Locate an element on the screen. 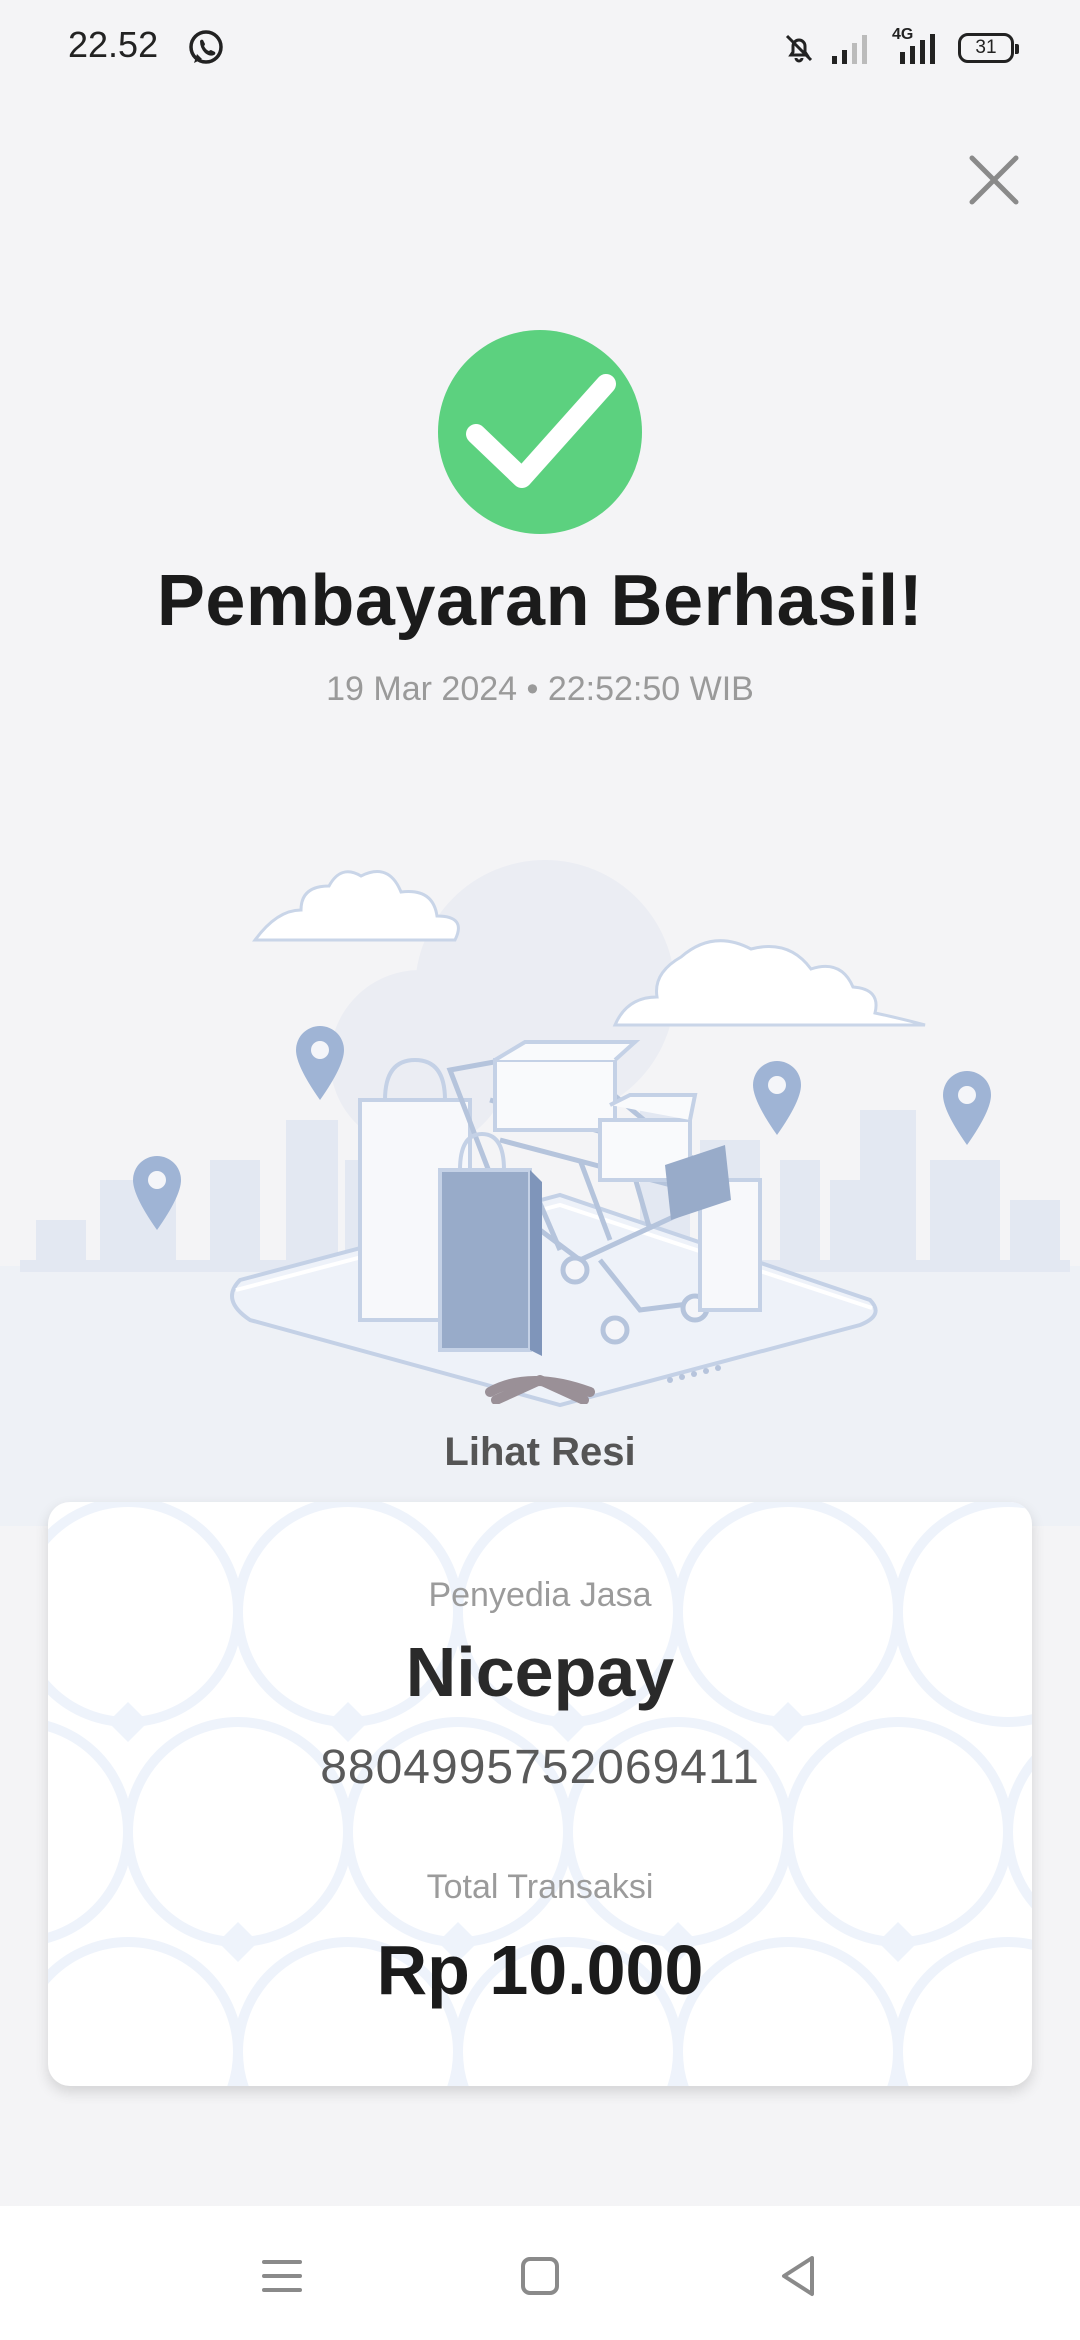 Image resolution: width=1080 pixels, height=2340 pixels. total-label: Total Transaksi is located at coordinates (540, 1887).